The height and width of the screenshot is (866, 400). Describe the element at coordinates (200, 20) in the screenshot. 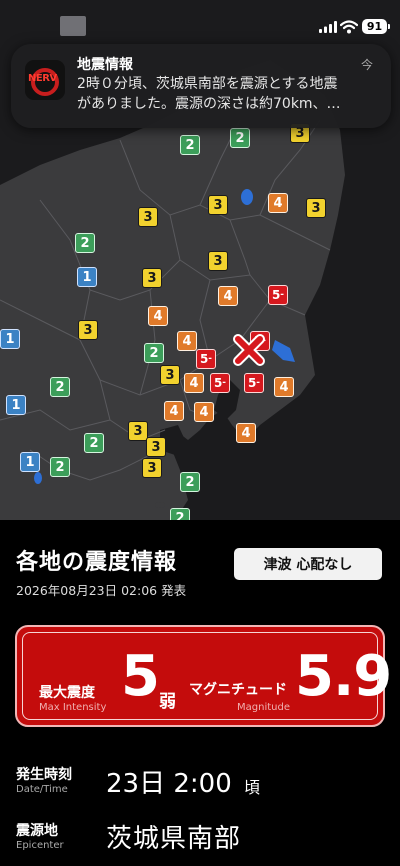

I see `status-bar: 91` at that location.